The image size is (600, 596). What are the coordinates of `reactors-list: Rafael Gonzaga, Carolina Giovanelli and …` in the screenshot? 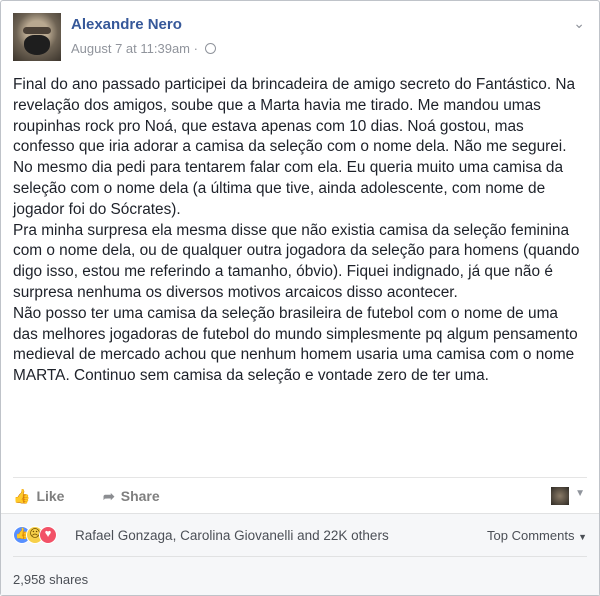 It's located at (232, 535).